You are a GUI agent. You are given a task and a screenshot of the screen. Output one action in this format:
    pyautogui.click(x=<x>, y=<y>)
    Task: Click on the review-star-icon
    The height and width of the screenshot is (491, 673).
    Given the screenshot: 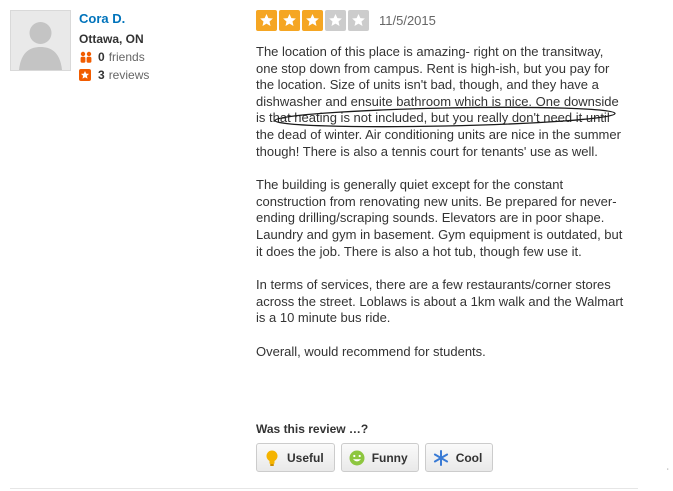 What is the action you would take?
    pyautogui.click(x=86, y=75)
    